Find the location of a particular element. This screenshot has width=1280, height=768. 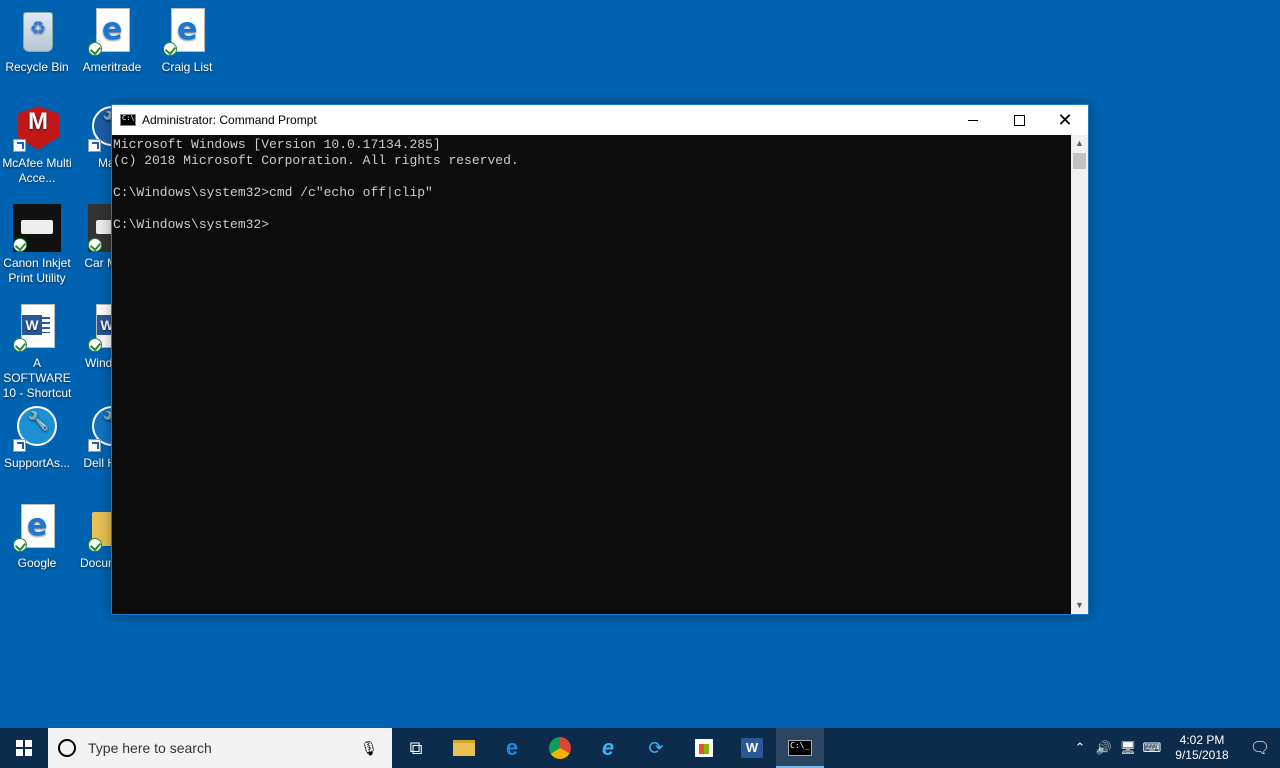

store-icon is located at coordinates (704, 748).